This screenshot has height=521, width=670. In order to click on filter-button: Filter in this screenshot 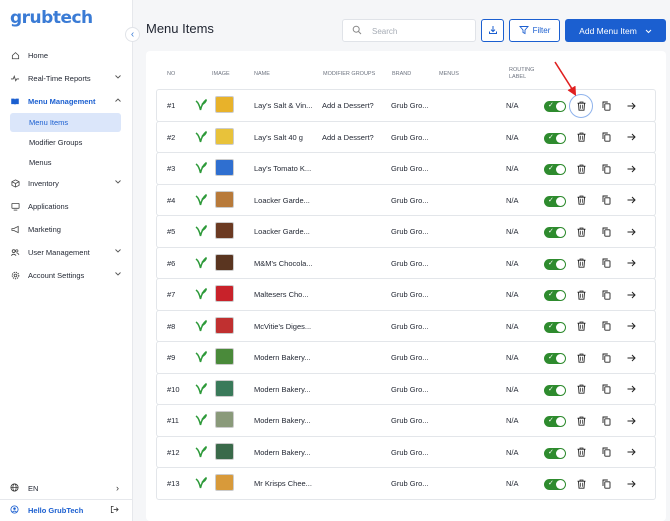, I will do `click(534, 30)`.